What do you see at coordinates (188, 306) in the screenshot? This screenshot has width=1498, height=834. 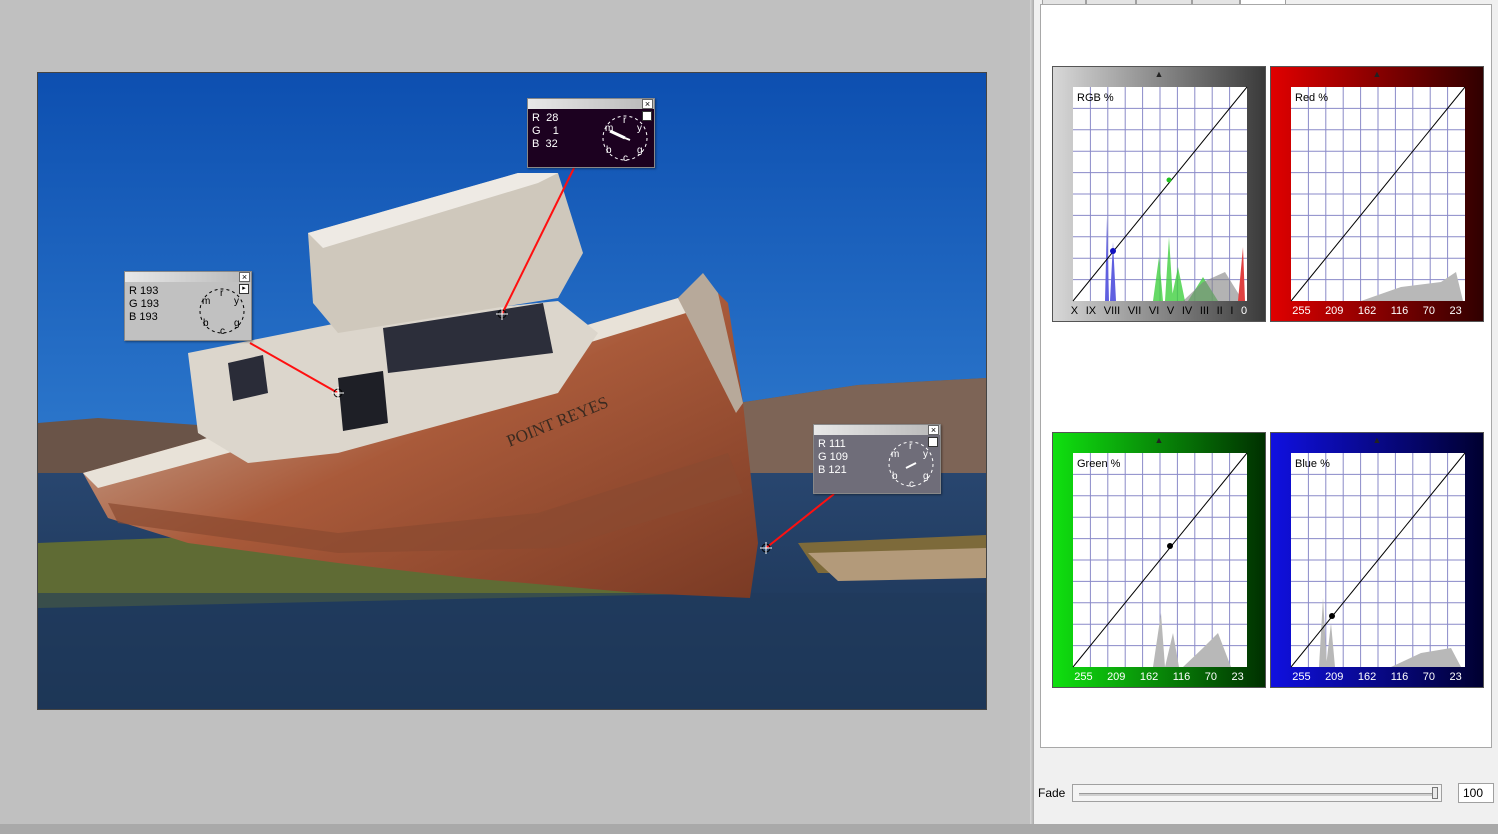 I see `color-probe-light: × R 193 G 193 B 193 ▸ r y g c b m` at bounding box center [188, 306].